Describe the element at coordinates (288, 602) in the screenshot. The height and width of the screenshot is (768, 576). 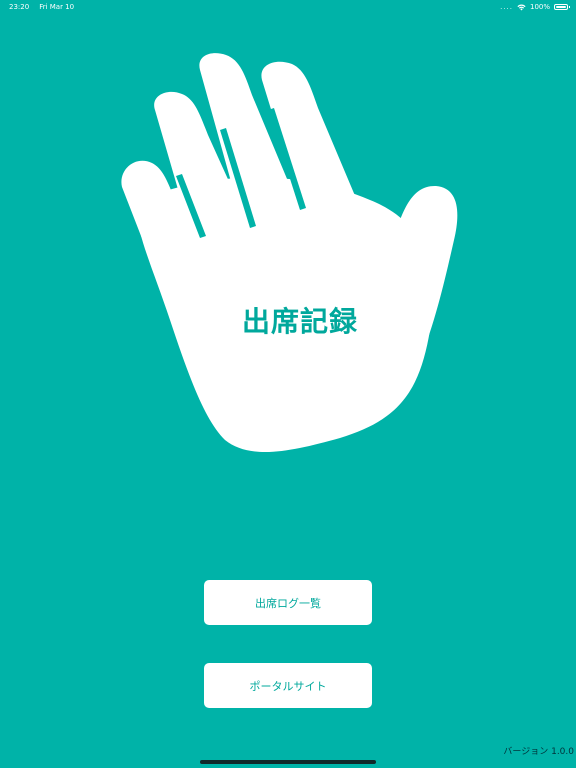
I see `attendance-log-button: 出席ログ一覧` at that location.